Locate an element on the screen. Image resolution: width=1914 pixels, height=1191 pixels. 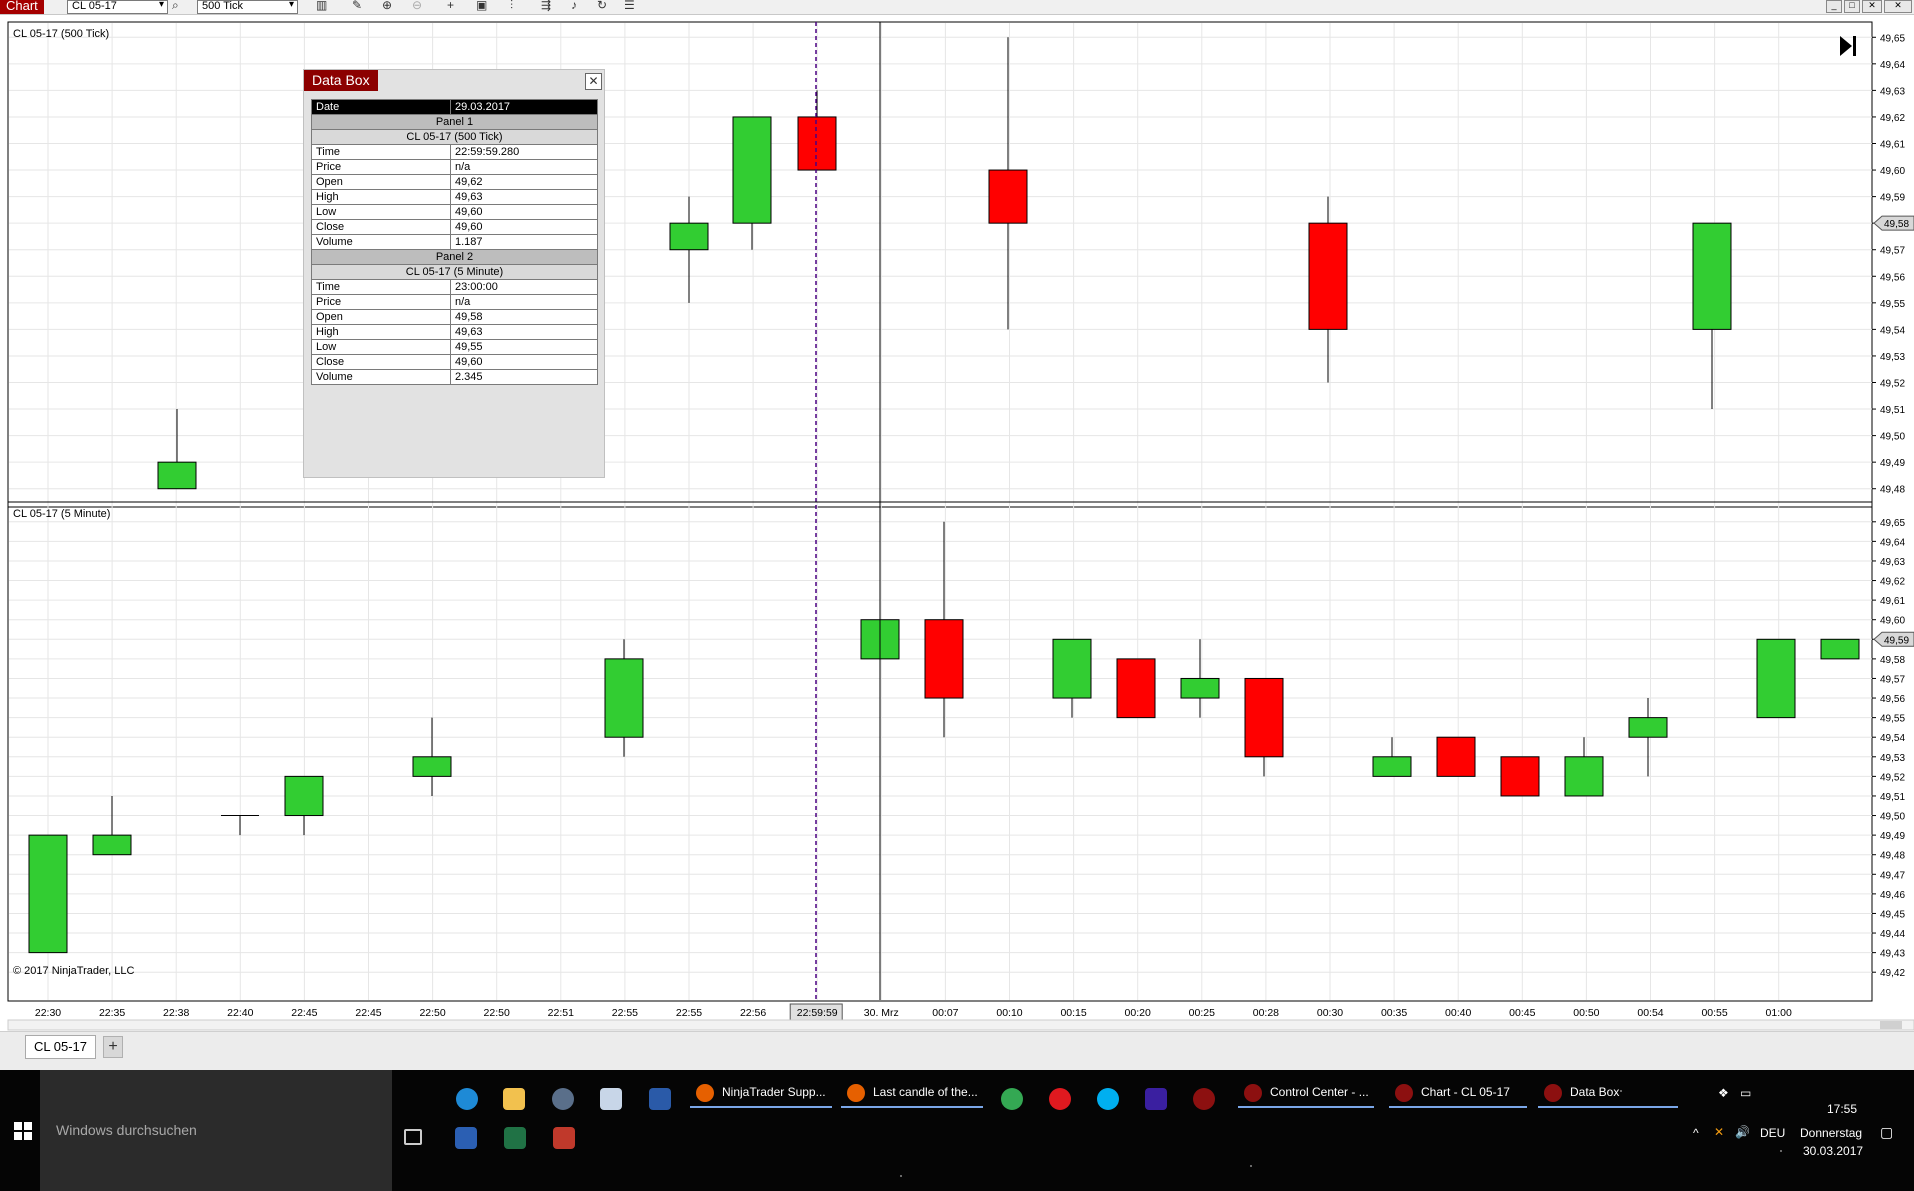
row-key: Open is located at coordinates (381, 182).